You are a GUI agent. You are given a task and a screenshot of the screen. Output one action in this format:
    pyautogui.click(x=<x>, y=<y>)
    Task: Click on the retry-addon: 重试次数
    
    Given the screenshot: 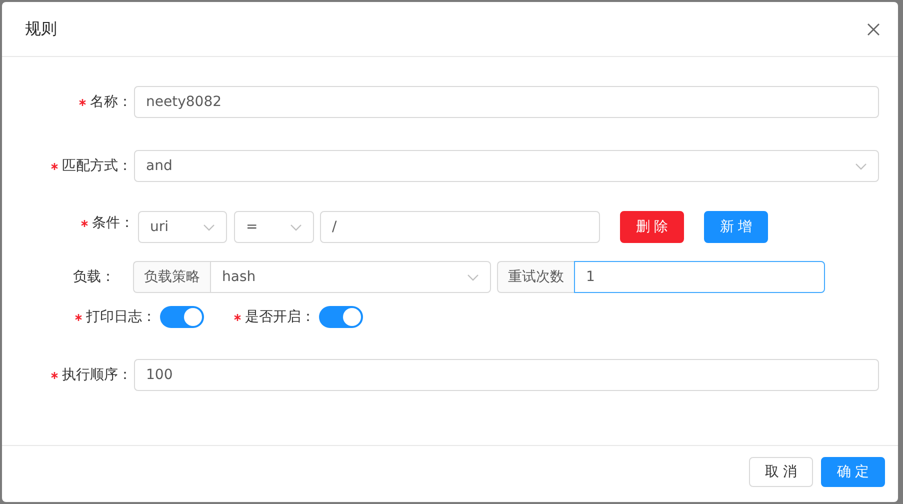 What is the action you would take?
    pyautogui.click(x=535, y=277)
    